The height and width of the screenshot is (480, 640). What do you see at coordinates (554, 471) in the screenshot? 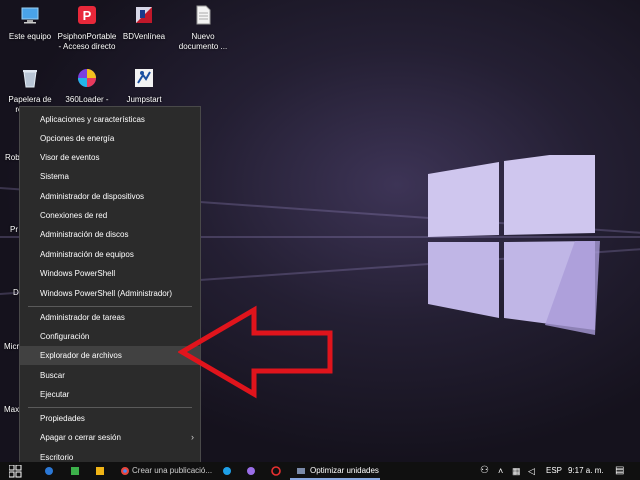
I see `language-indicator: ESP` at bounding box center [554, 471].